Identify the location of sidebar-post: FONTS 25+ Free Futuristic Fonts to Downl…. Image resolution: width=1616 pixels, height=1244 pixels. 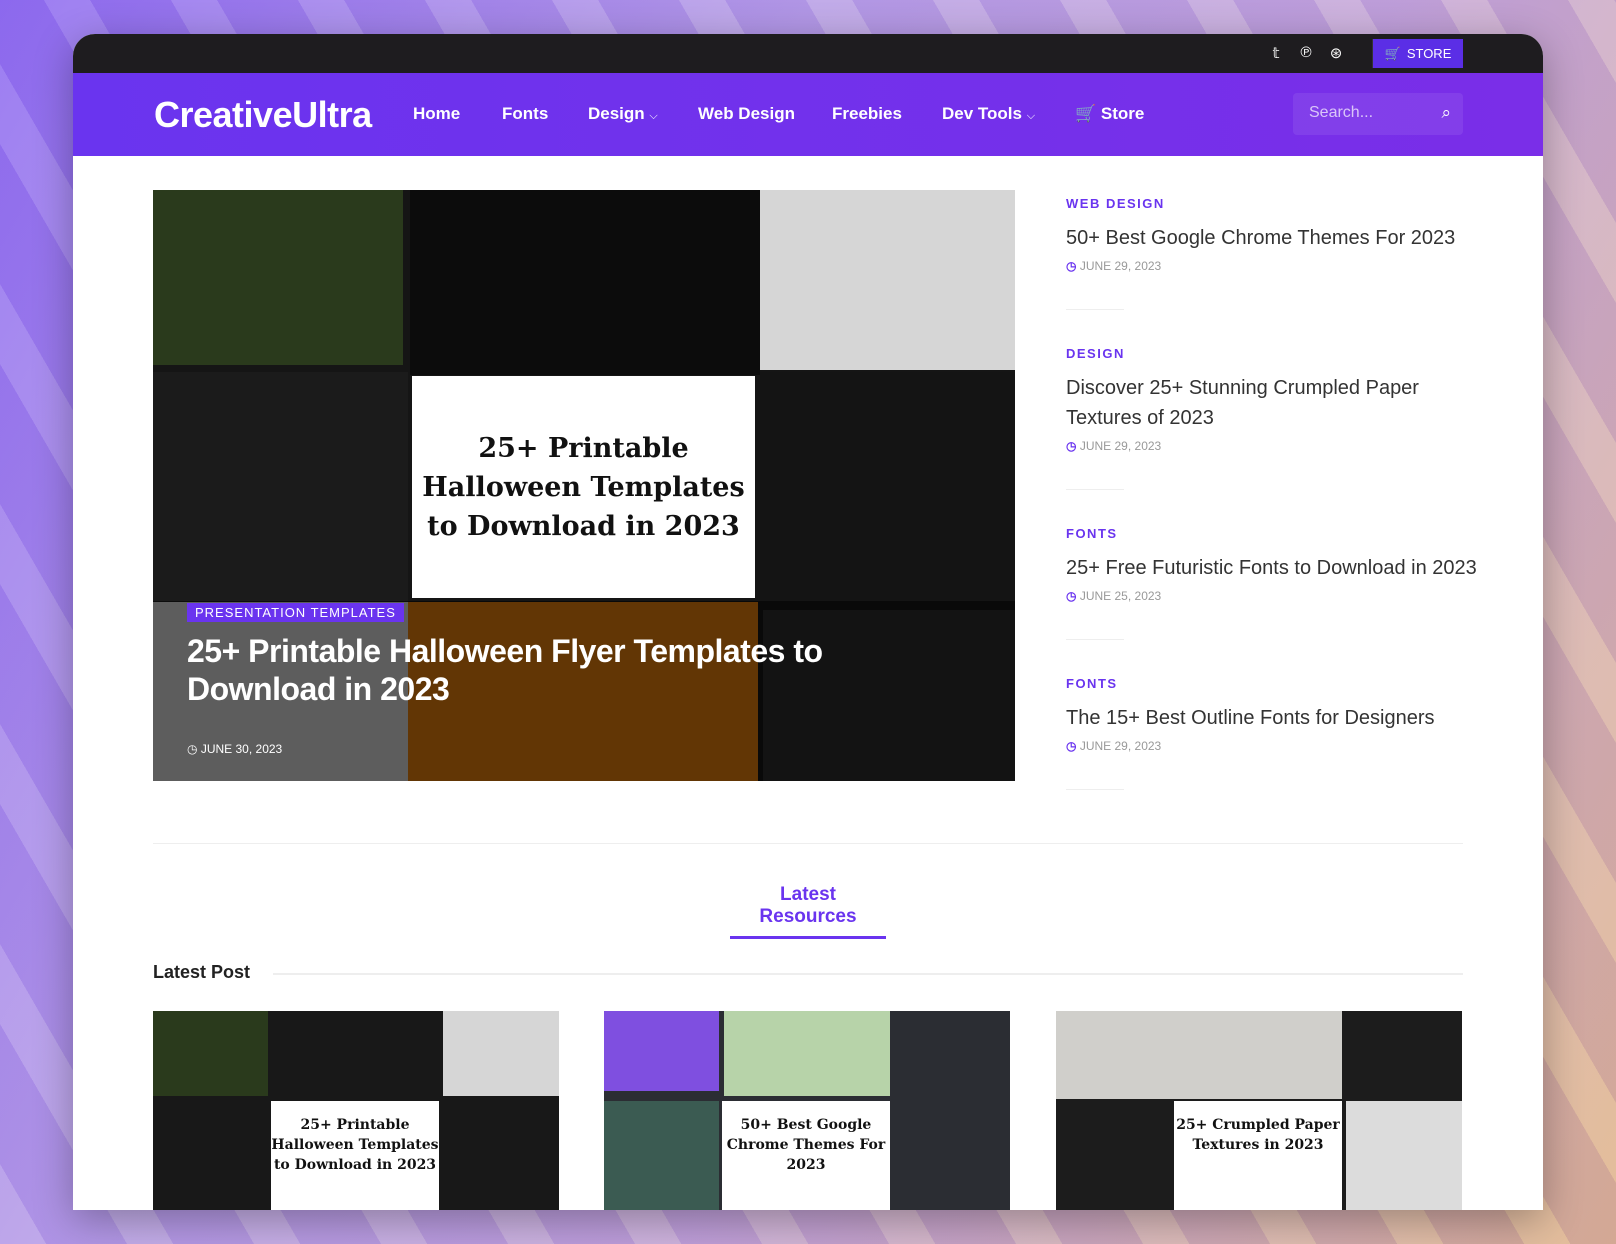
(1276, 583).